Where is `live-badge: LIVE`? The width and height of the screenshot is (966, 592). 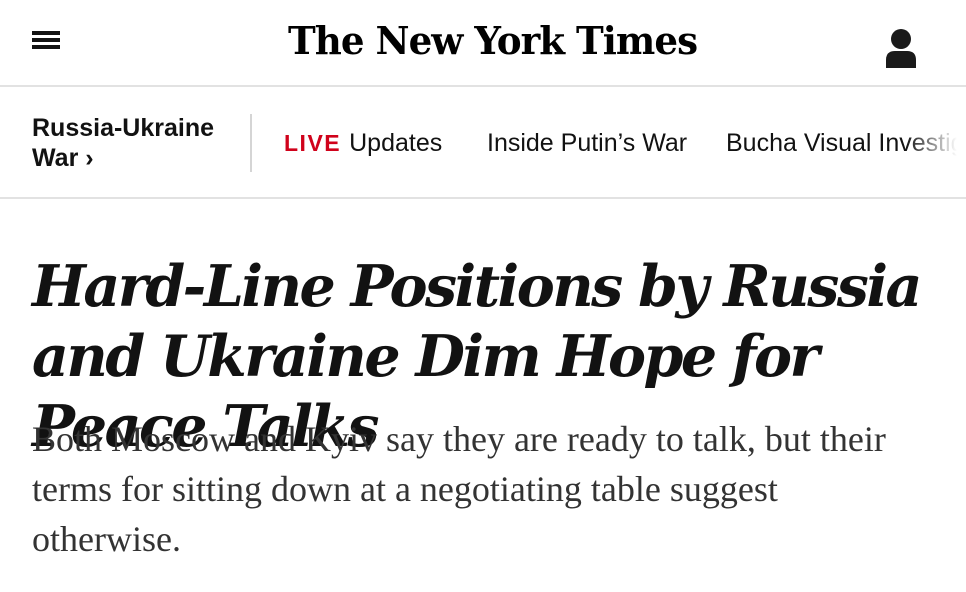
live-badge: LIVE is located at coordinates (313, 143).